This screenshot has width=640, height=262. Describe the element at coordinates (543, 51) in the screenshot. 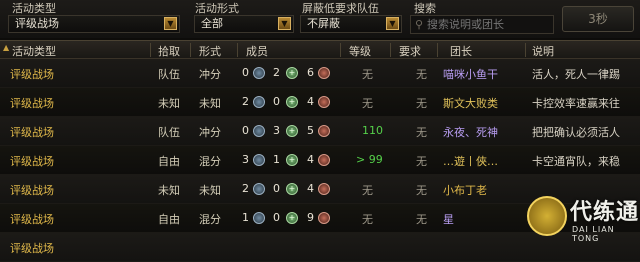

I see `col-desc: 说明` at that location.